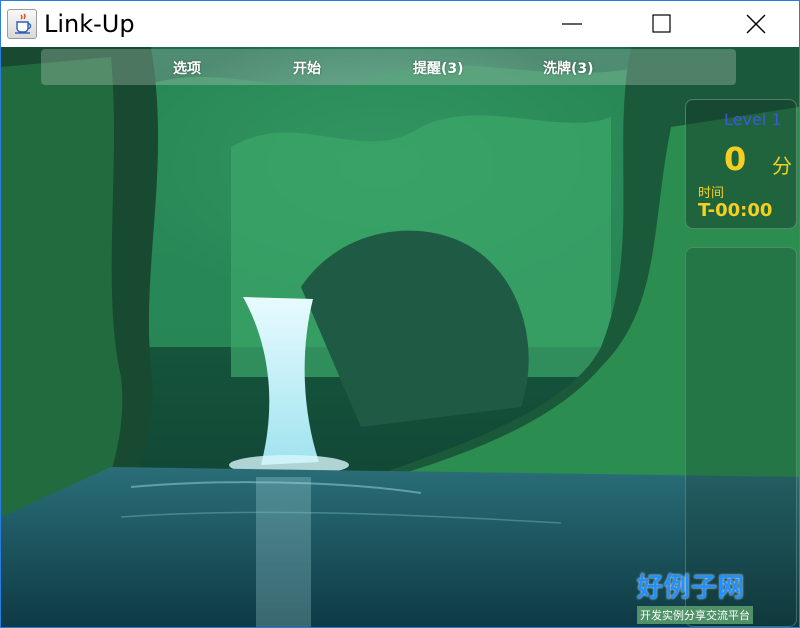  Describe the element at coordinates (753, 119) in the screenshot. I see `level-label: Level 1` at that location.